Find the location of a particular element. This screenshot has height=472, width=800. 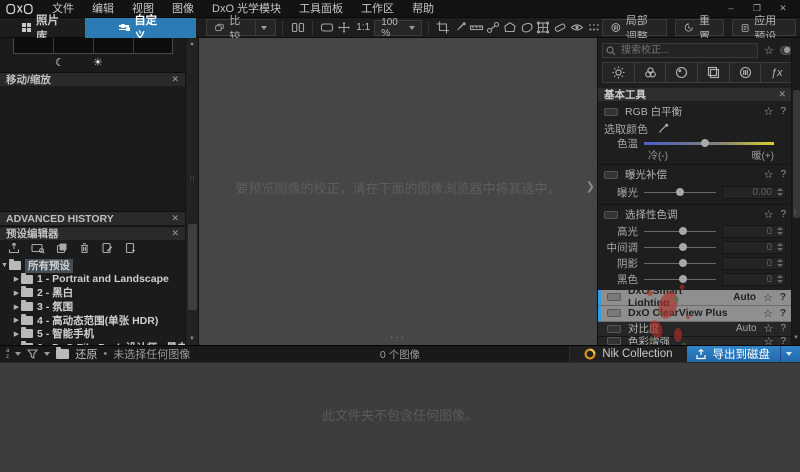

dxo-clearview-plus-row: DxO ClearView Plus ☆ ? is located at coordinates (695, 314).